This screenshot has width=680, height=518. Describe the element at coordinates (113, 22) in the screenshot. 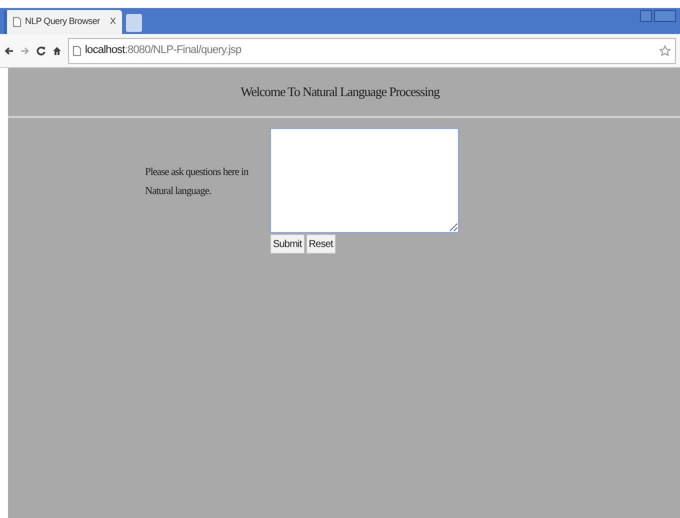

I see `tab-close: X` at that location.